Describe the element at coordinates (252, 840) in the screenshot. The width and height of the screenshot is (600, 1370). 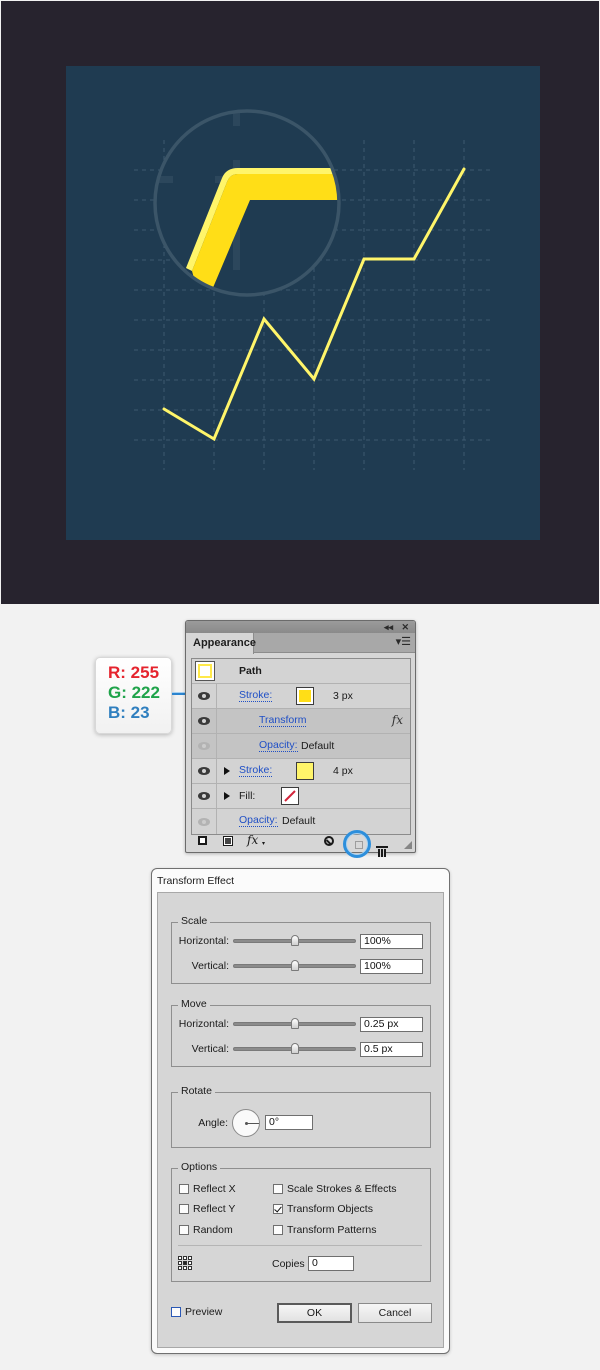
I see `add-new-effect-button: fx` at that location.